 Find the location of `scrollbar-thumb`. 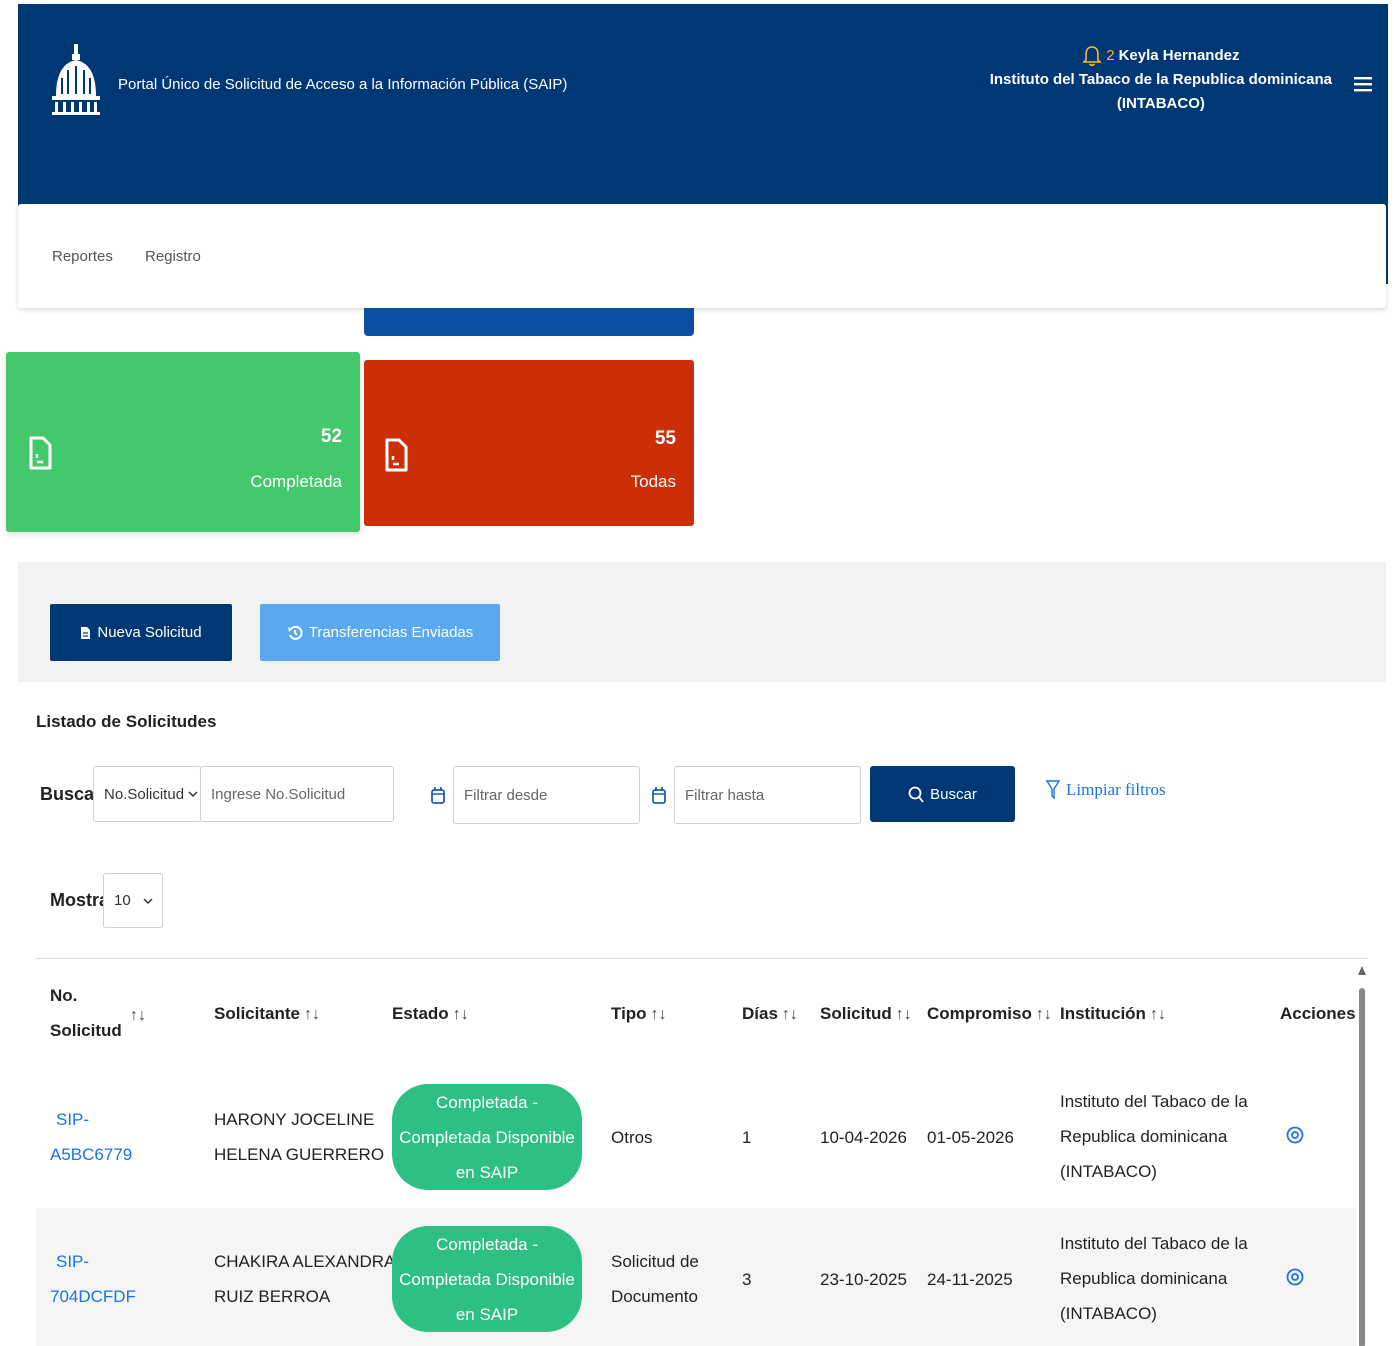

scrollbar-thumb is located at coordinates (1362, 1167).